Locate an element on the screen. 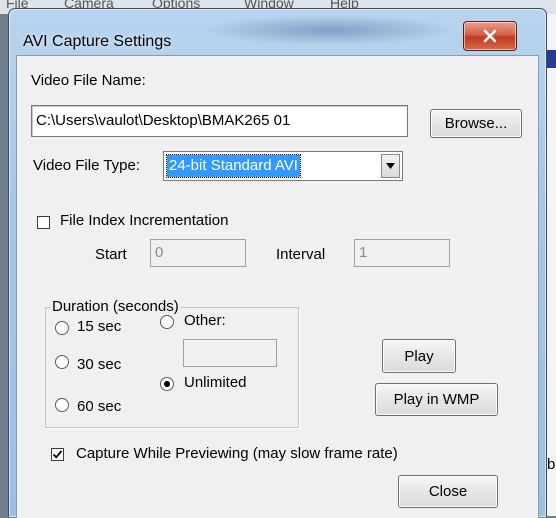 Image resolution: width=556 pixels, height=518 pixels. radio-unlimited-label: Unlimited is located at coordinates (215, 382).